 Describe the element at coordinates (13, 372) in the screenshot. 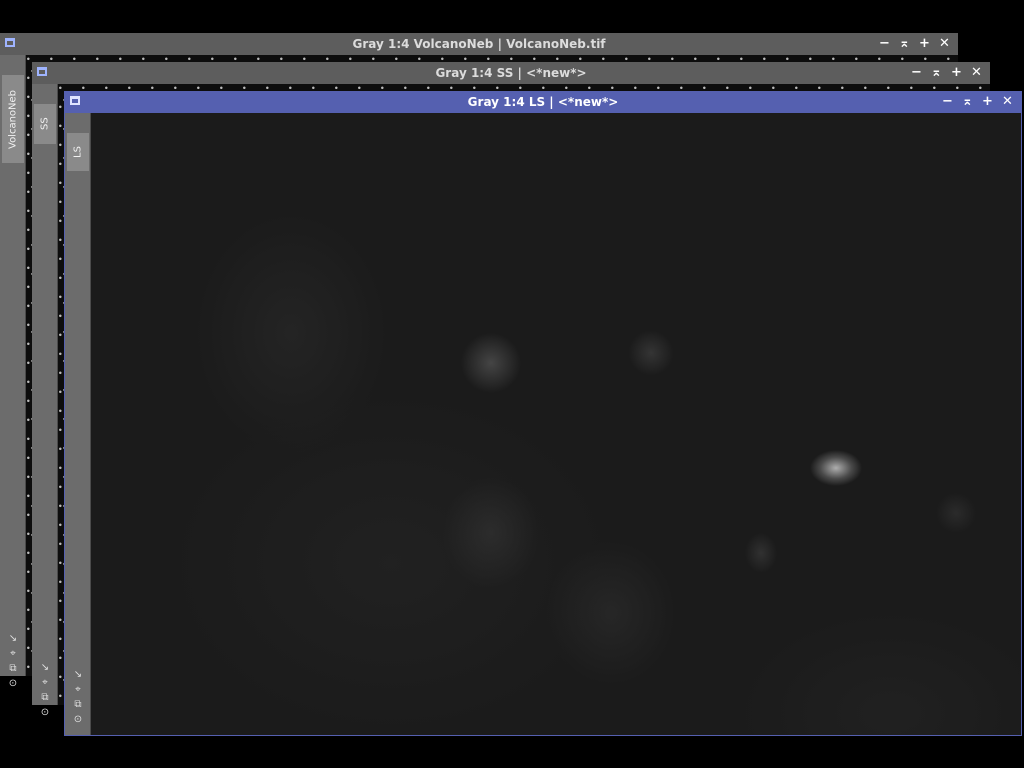

I see `view-sidebar: VolcanoNeb ↘ ⌖ ⧉ ⊙` at that location.